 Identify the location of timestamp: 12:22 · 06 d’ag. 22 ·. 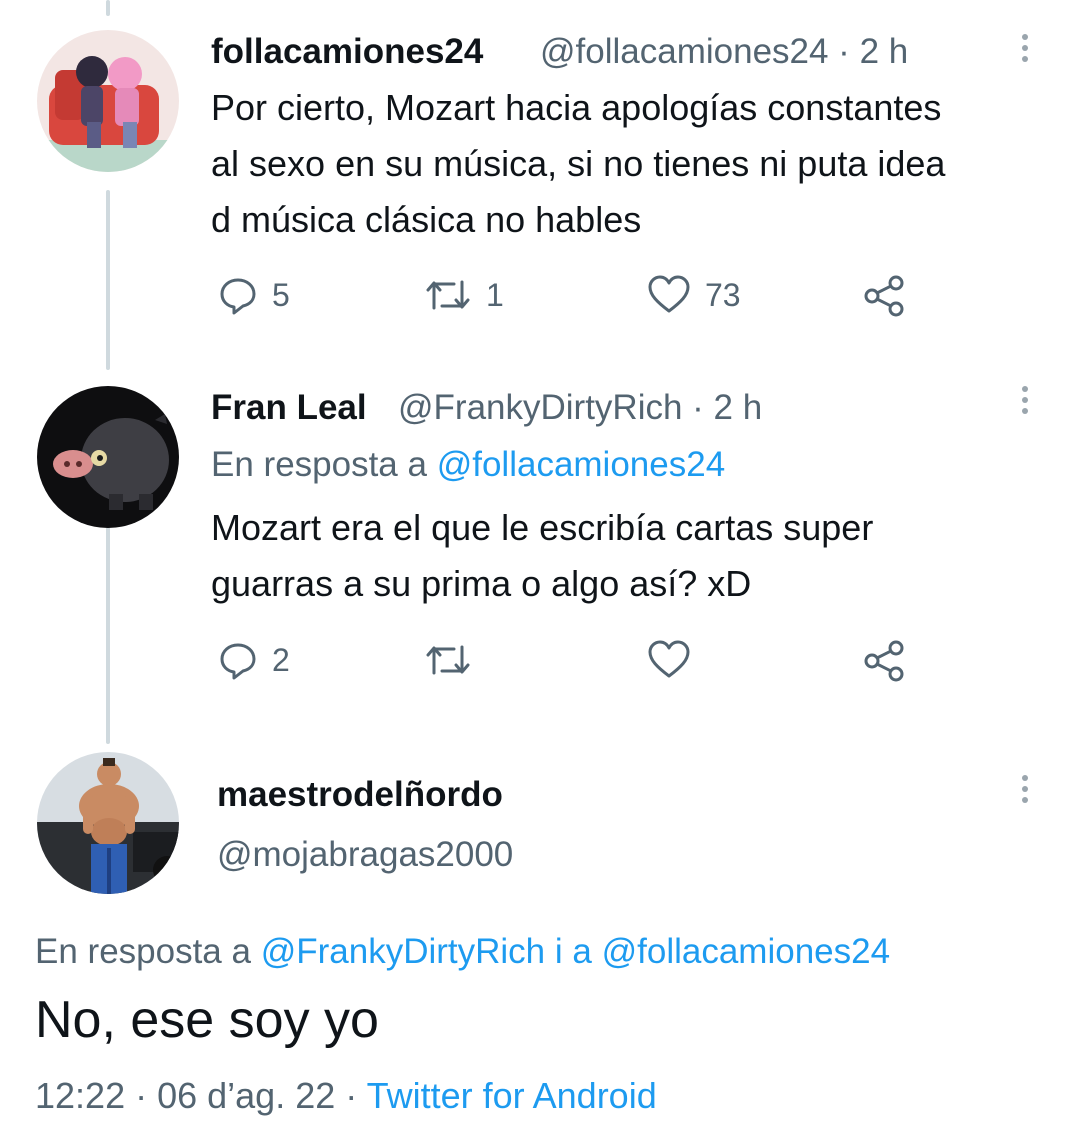
(196, 1095).